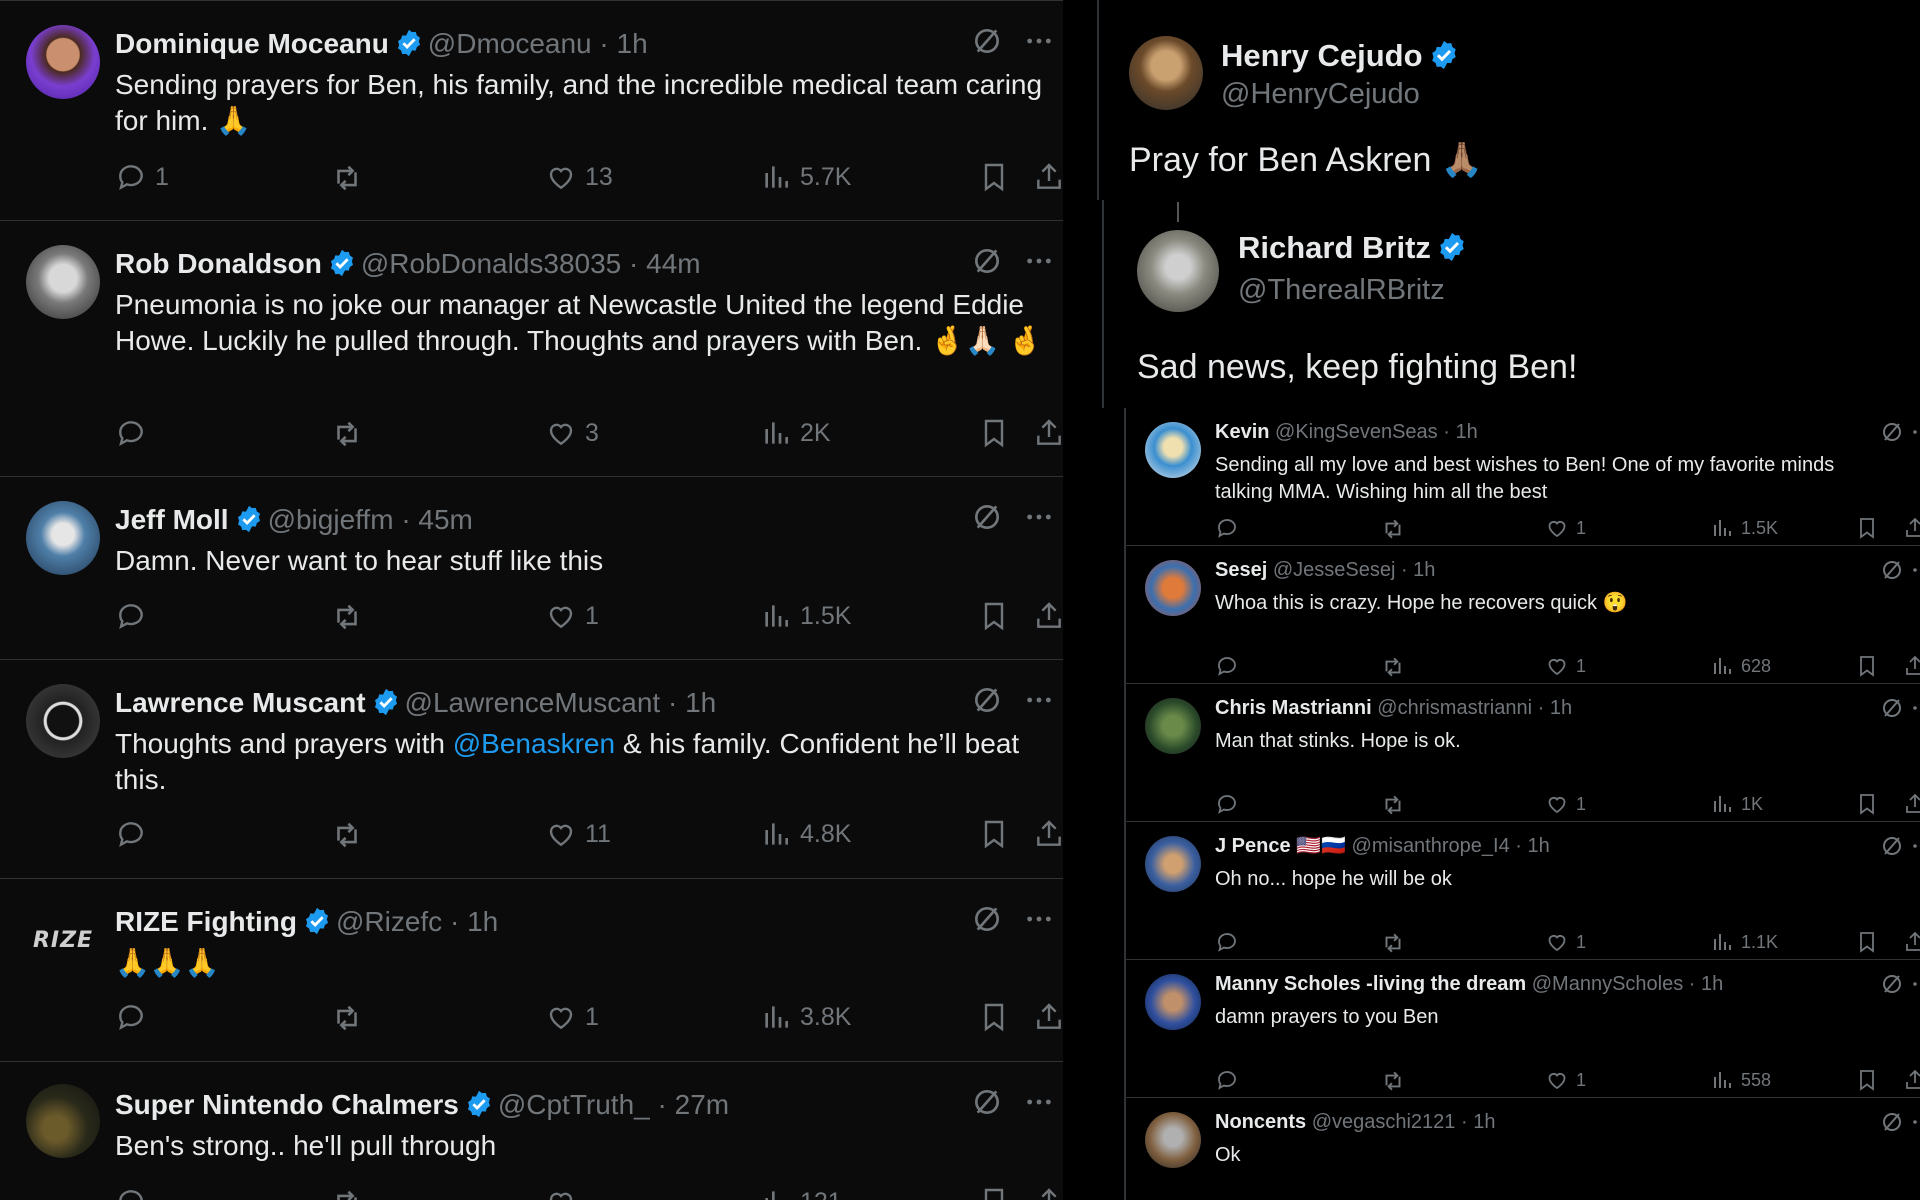 This screenshot has height=1200, width=1920. Describe the element at coordinates (331, 519) in the screenshot. I see `author-handle: @bigjeffm` at that location.